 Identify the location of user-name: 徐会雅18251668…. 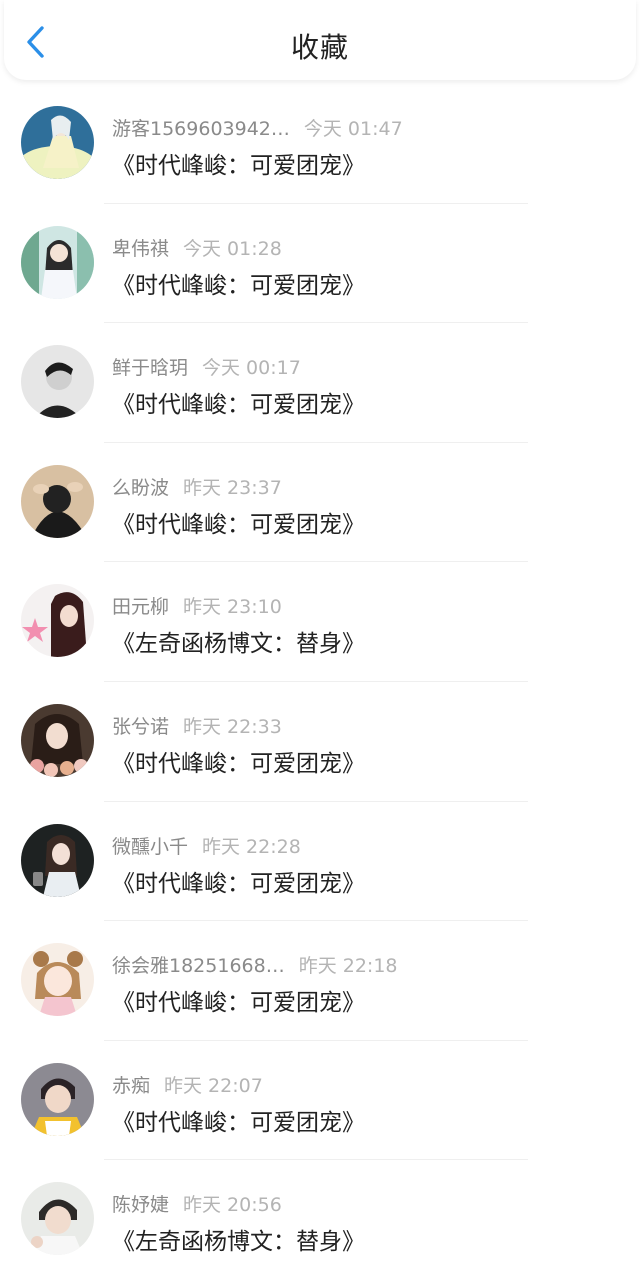
(198, 966).